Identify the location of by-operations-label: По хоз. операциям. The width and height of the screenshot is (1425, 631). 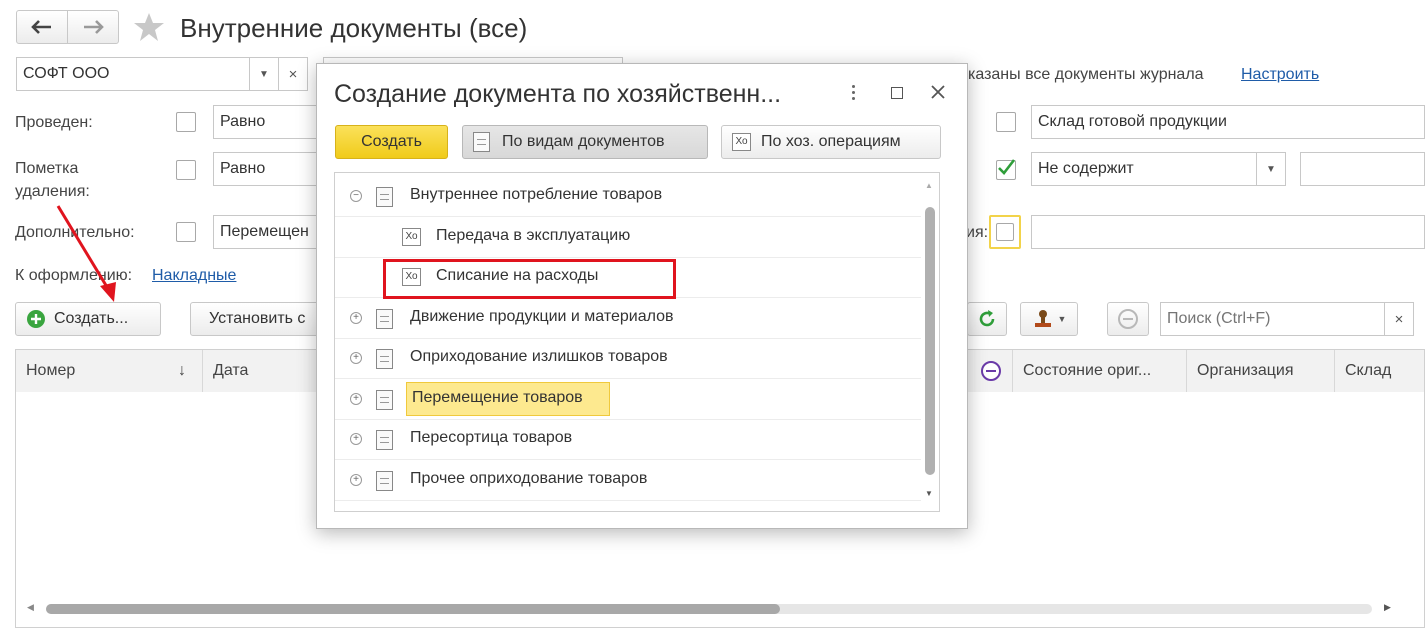
(831, 141).